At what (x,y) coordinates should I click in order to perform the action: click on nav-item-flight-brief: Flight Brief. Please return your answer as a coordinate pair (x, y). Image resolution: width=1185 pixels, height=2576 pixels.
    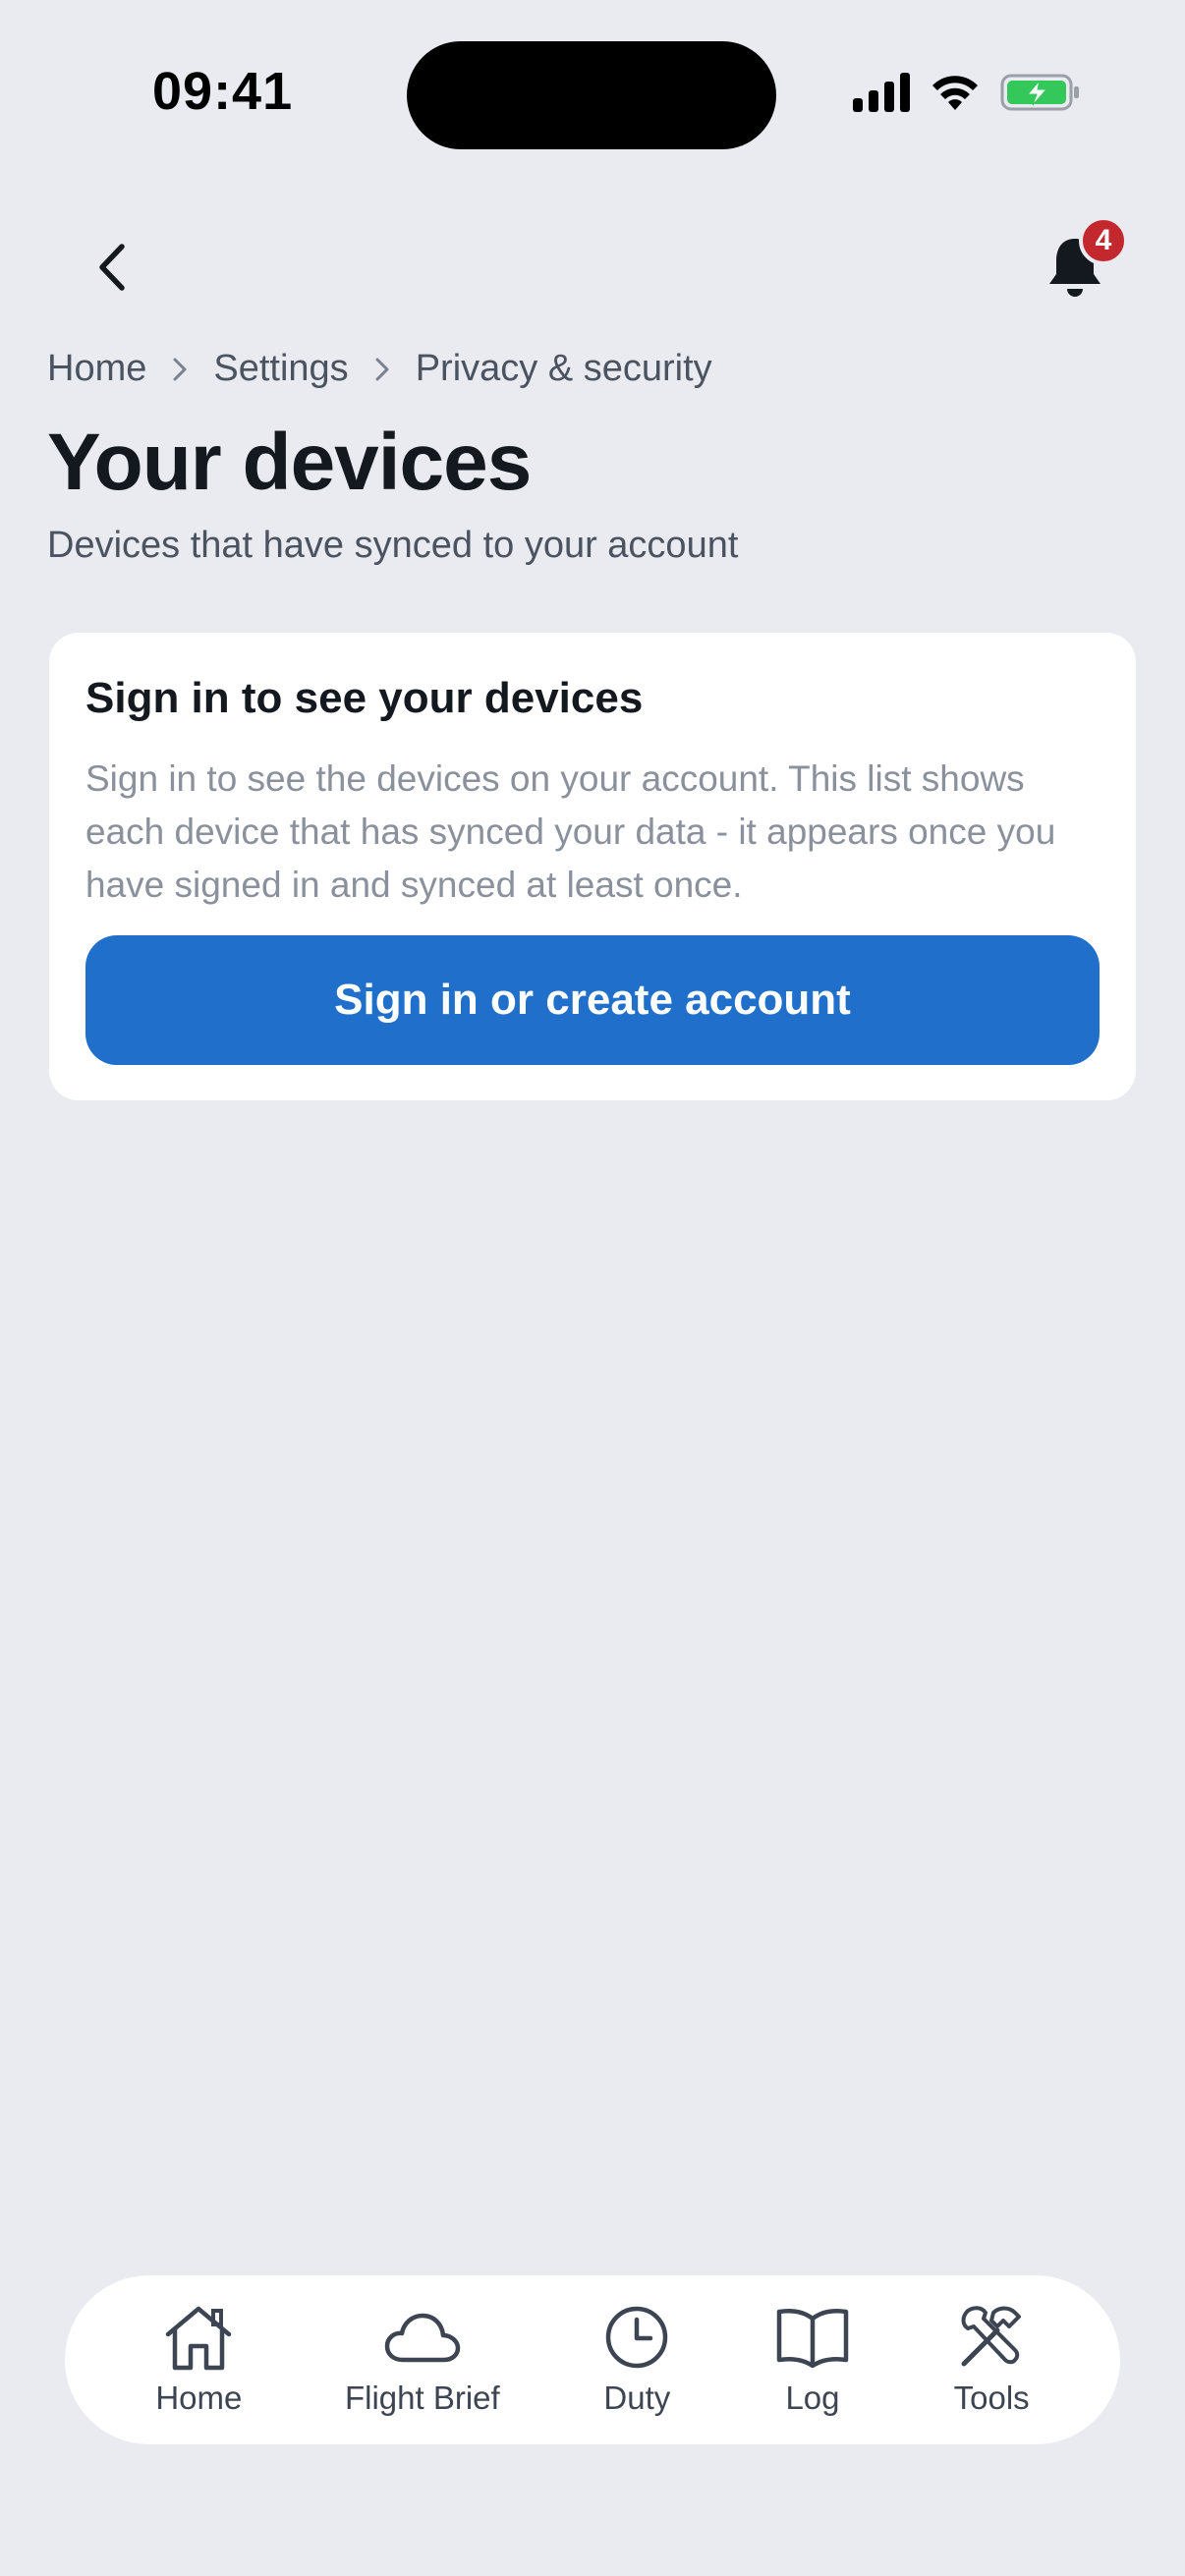
    Looking at the image, I should click on (423, 2360).